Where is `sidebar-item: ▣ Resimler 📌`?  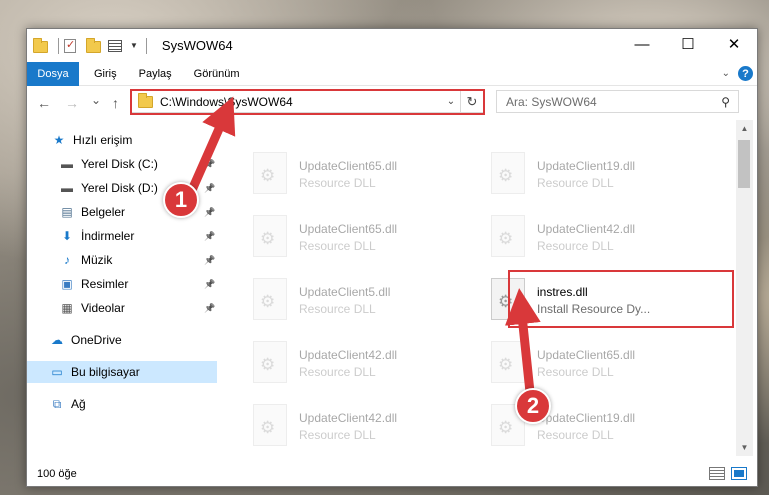 sidebar-item: ▣ Resimler 📌 is located at coordinates (122, 284).